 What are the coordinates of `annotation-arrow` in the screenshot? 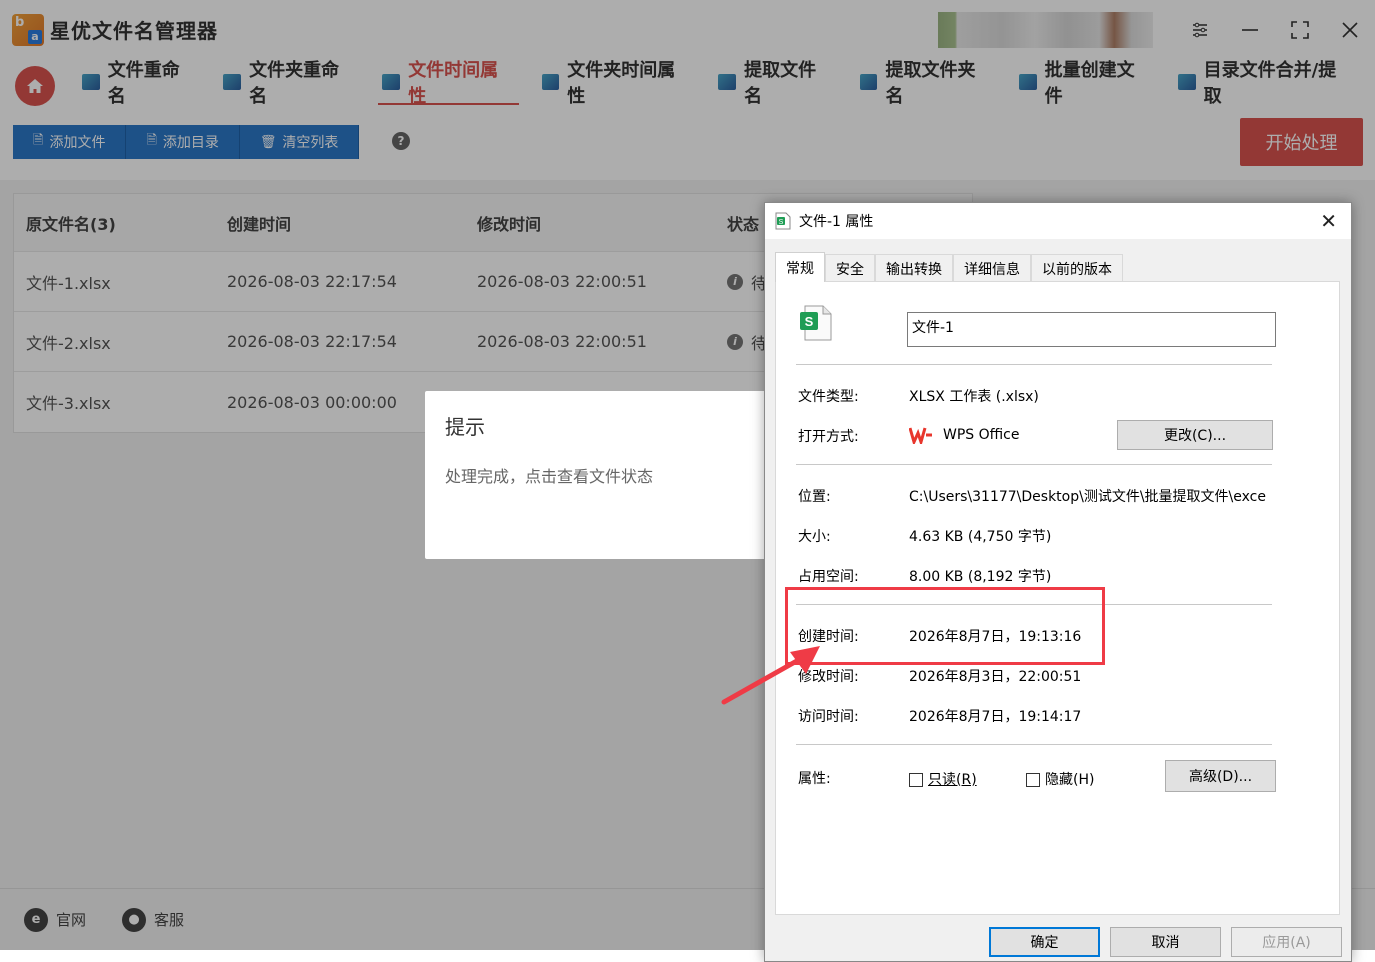 It's located at (770, 675).